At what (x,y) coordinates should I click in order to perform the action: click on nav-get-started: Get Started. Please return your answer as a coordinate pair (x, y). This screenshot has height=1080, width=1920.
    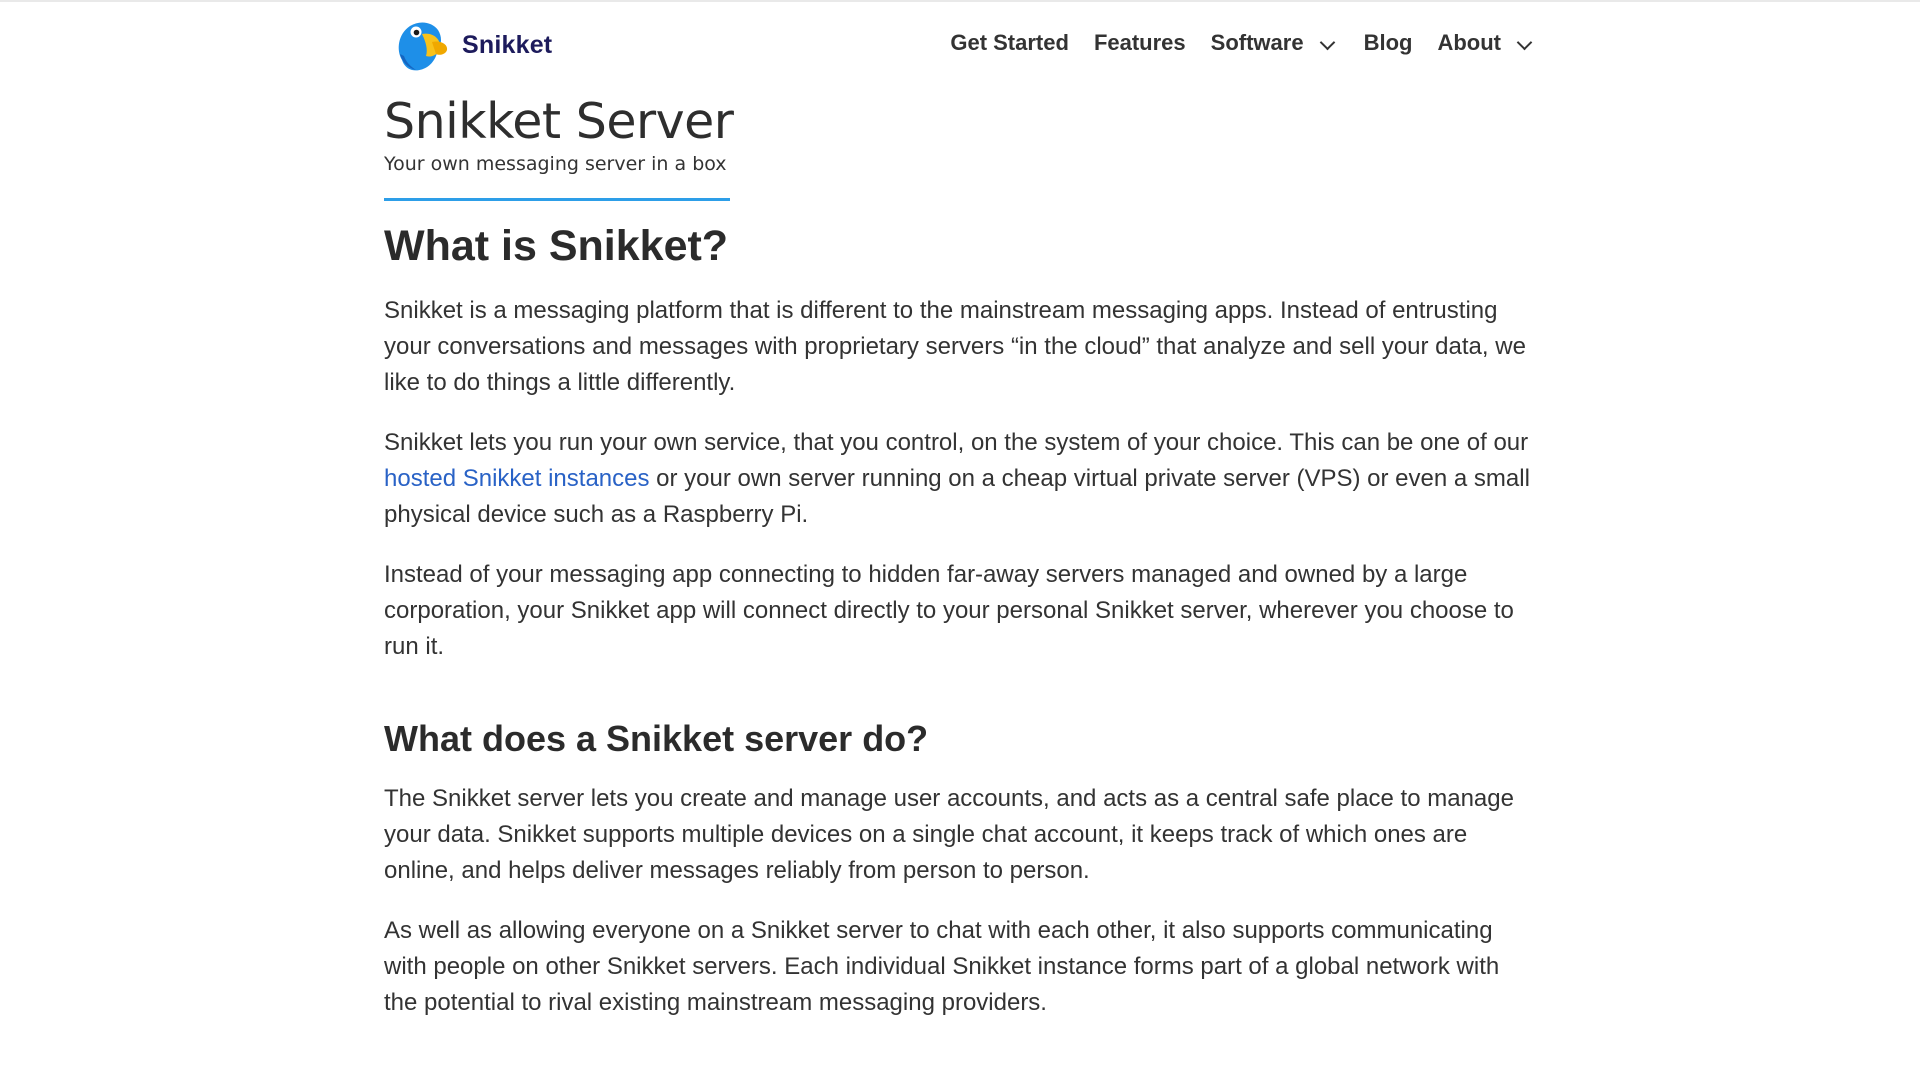
    Looking at the image, I should click on (1009, 43).